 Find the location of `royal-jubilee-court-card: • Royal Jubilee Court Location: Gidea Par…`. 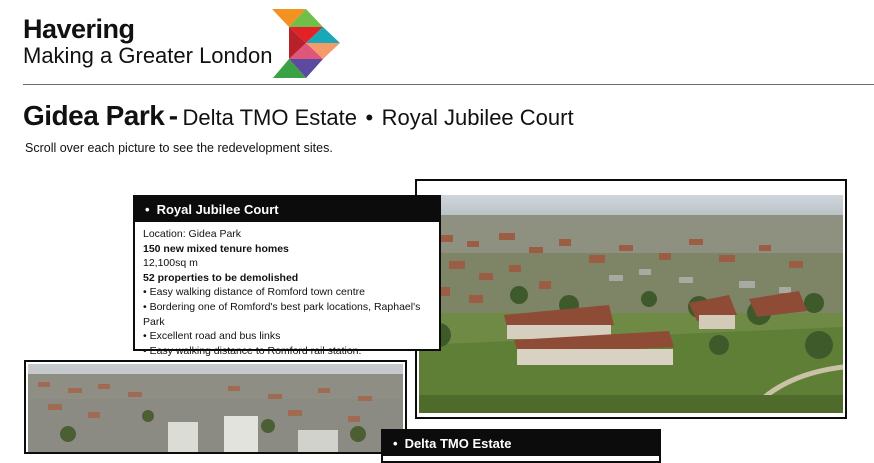

royal-jubilee-court-card: • Royal Jubilee Court Location: Gidea Par… is located at coordinates (287, 276).